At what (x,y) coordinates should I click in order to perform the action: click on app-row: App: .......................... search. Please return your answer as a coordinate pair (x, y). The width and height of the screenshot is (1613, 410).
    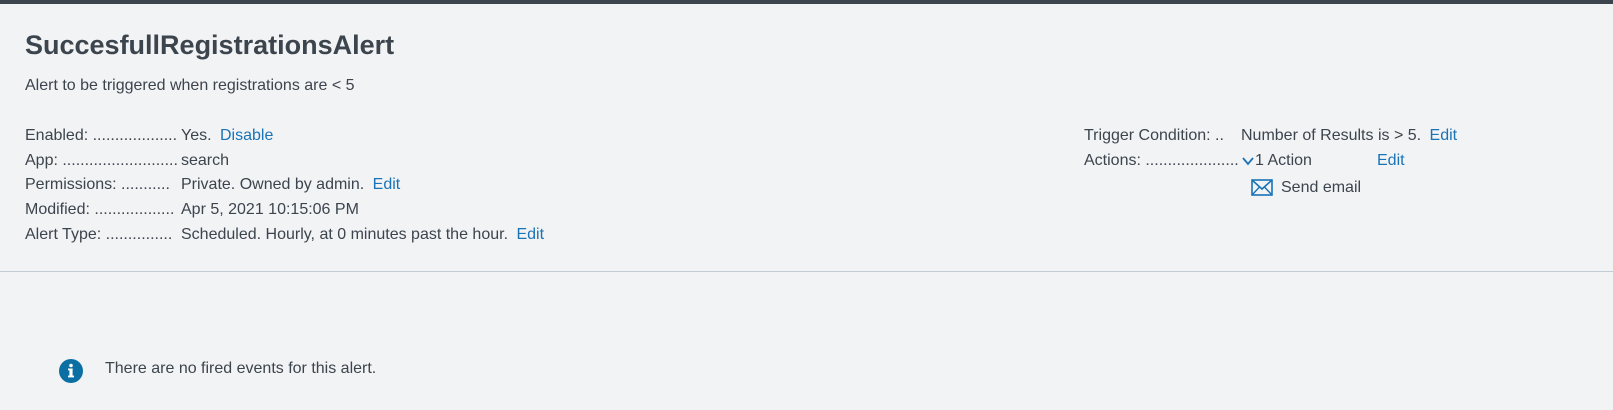
    Looking at the image, I should click on (325, 161).